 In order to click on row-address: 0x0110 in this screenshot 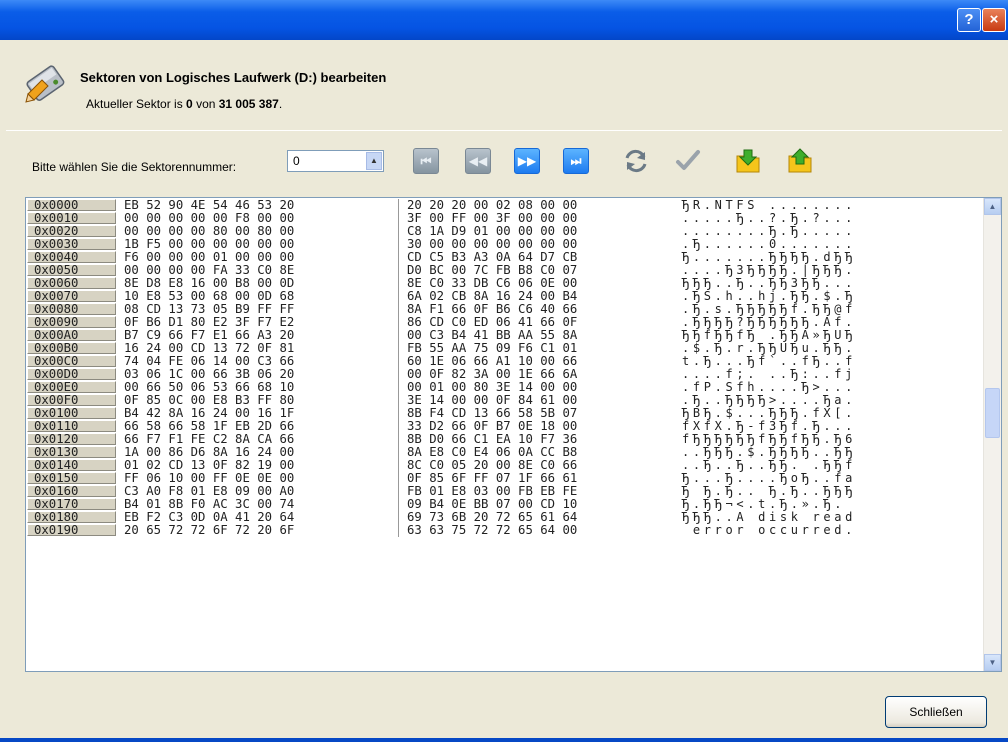, I will do `click(71, 426)`.